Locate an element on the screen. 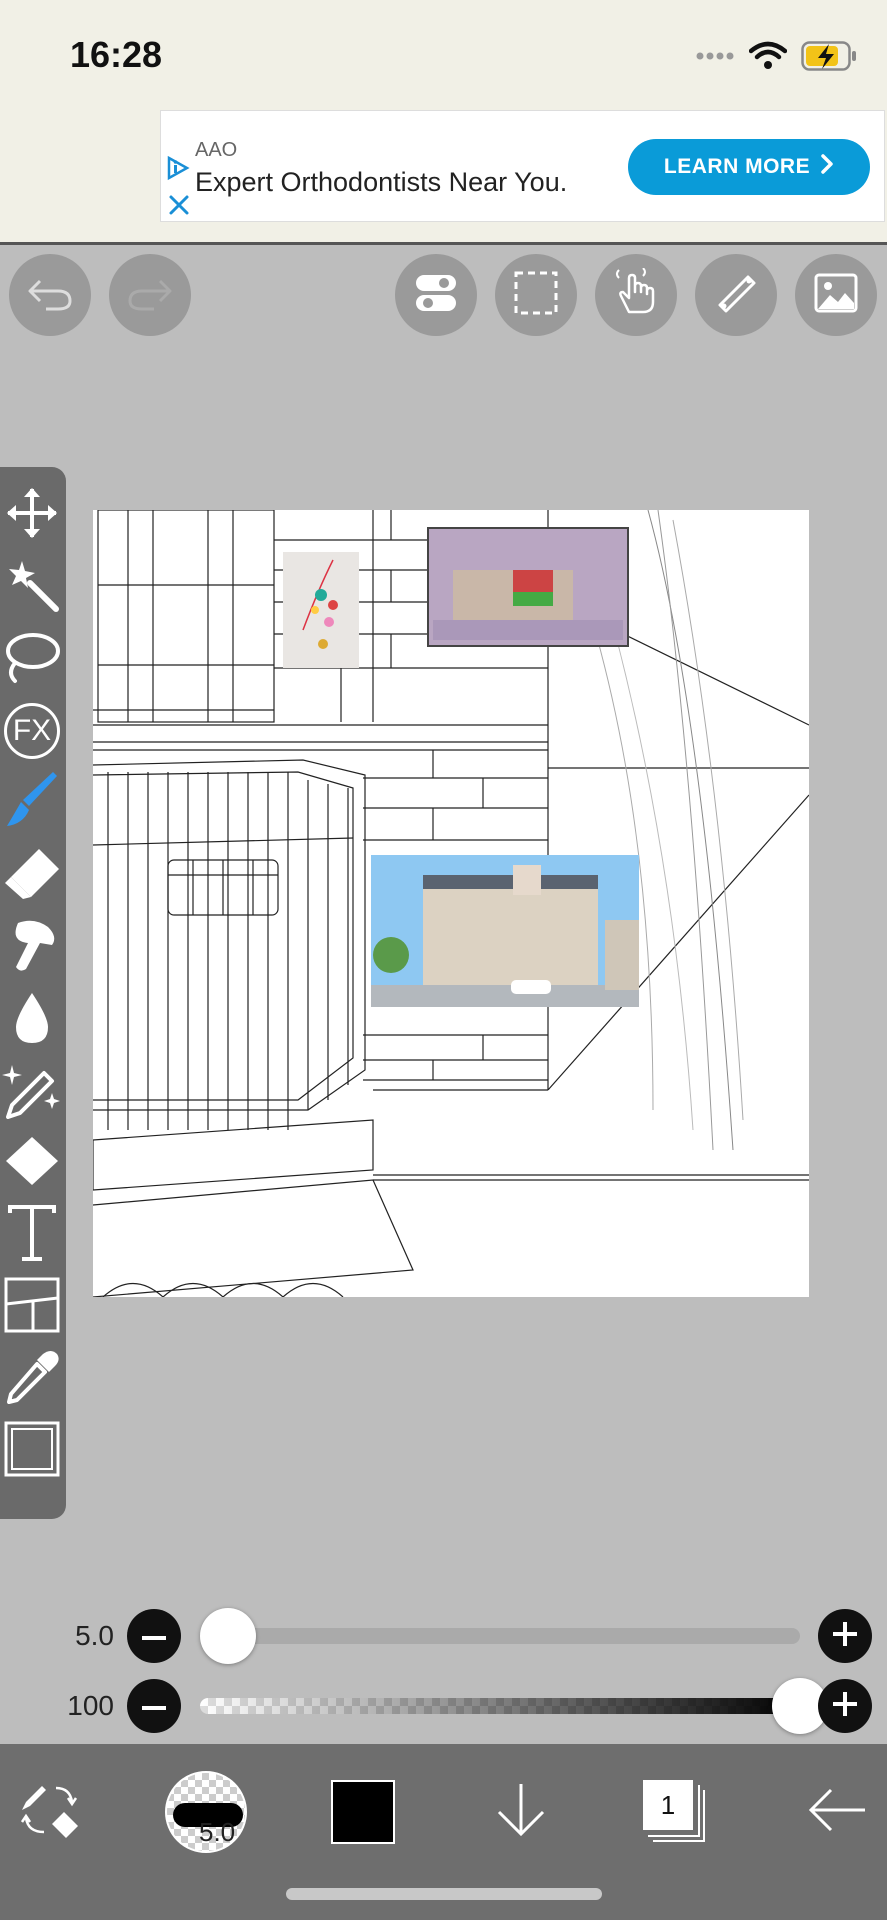 The image size is (887, 1920). brush-size-value: 5.0 is located at coordinates (94, 1635).